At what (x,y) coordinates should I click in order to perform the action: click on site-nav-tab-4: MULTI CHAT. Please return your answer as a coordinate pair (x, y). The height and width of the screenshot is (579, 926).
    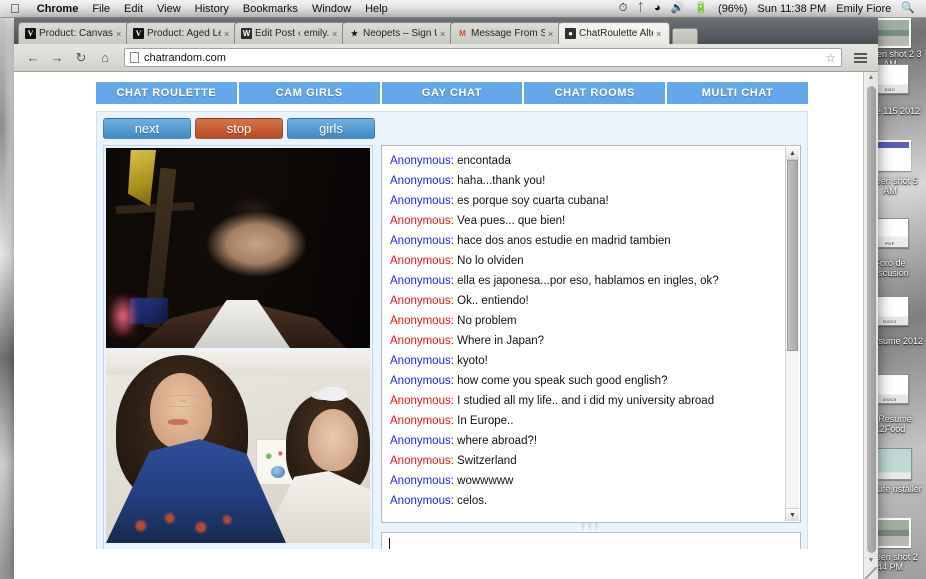
    Looking at the image, I should click on (737, 93).